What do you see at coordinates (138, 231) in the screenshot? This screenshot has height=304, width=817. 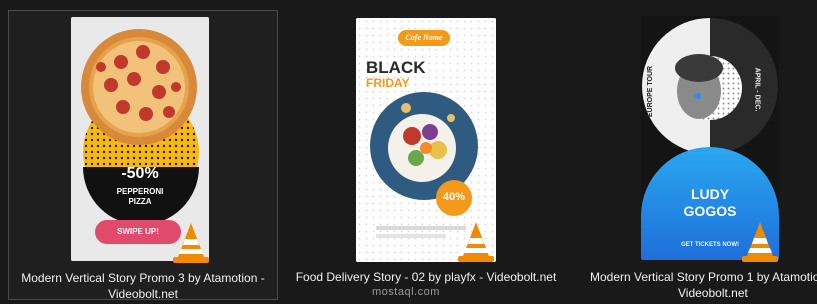 I see `cta-text: SWIPE UP!` at bounding box center [138, 231].